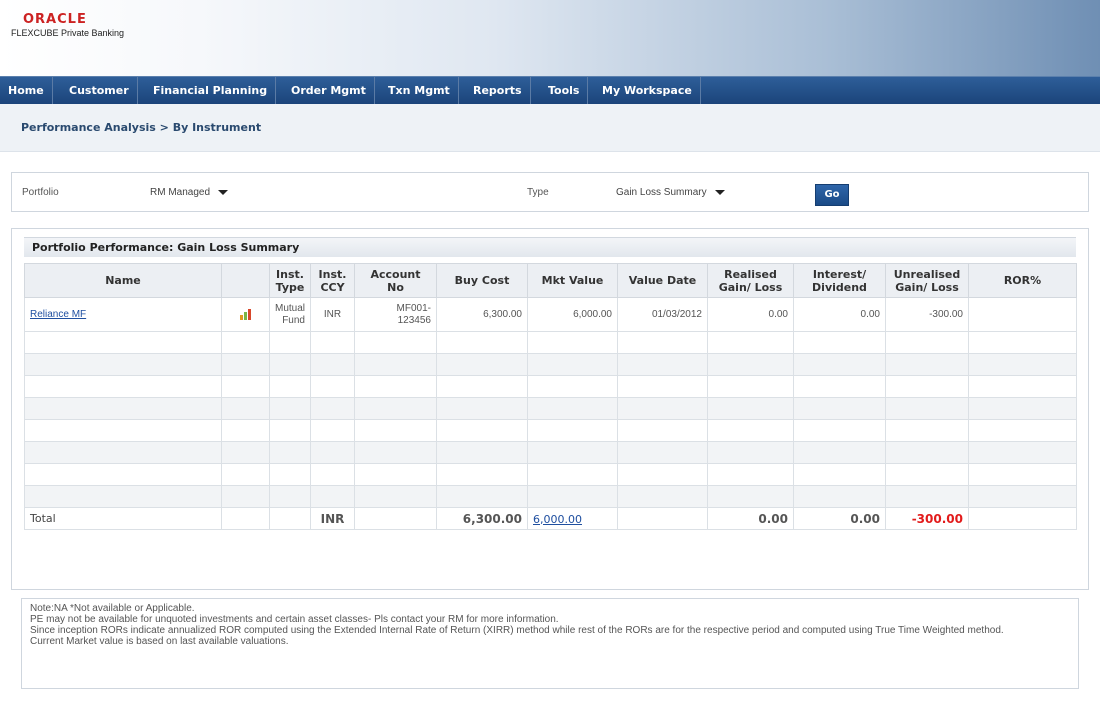  I want to click on nav-reports: Reports, so click(498, 90).